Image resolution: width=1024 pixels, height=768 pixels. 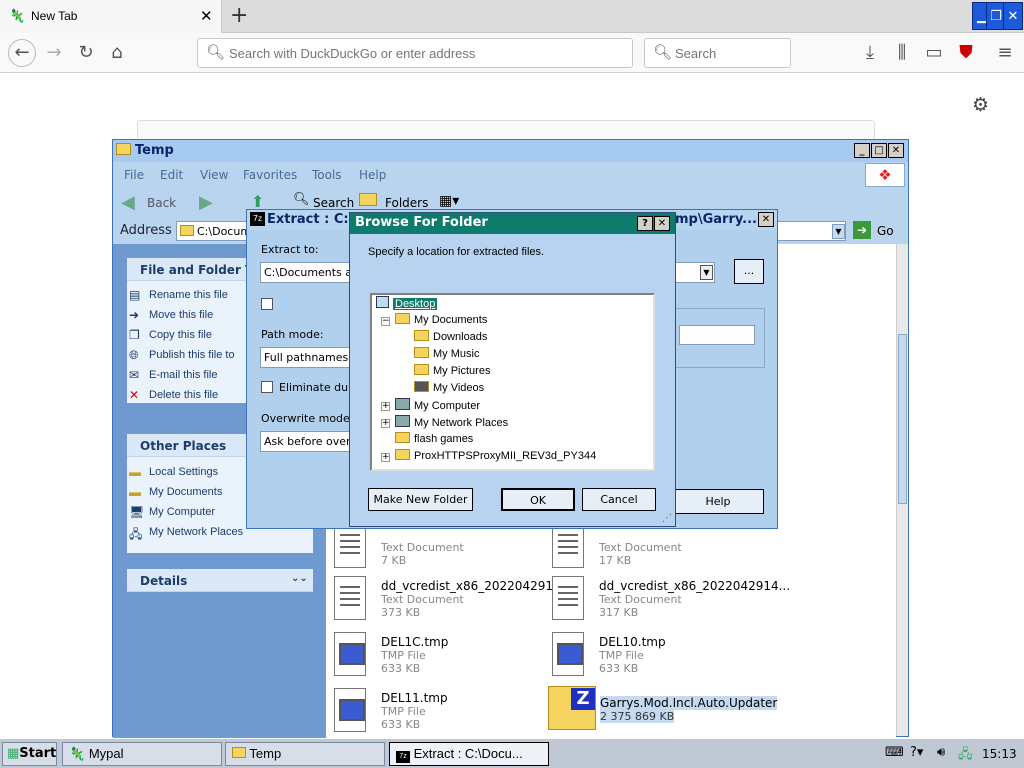 I want to click on place-my-computer: 🖥︎ My Computer, so click(x=172, y=512).